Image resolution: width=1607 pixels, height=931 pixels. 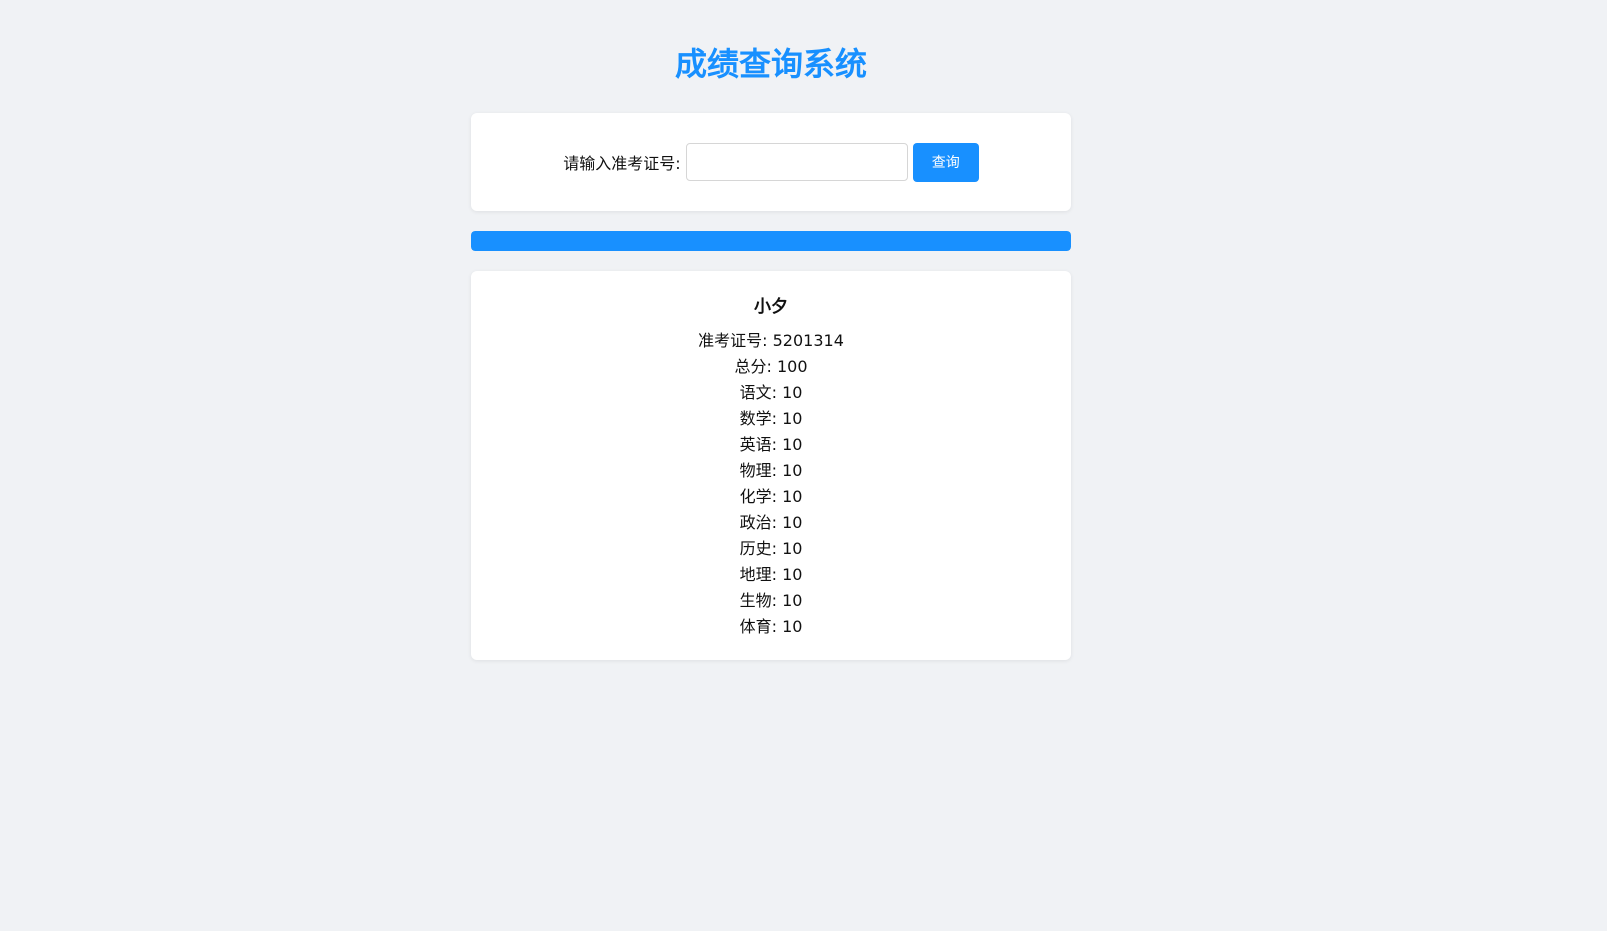 I want to click on result-row-history: 历史: 10, so click(x=771, y=548).